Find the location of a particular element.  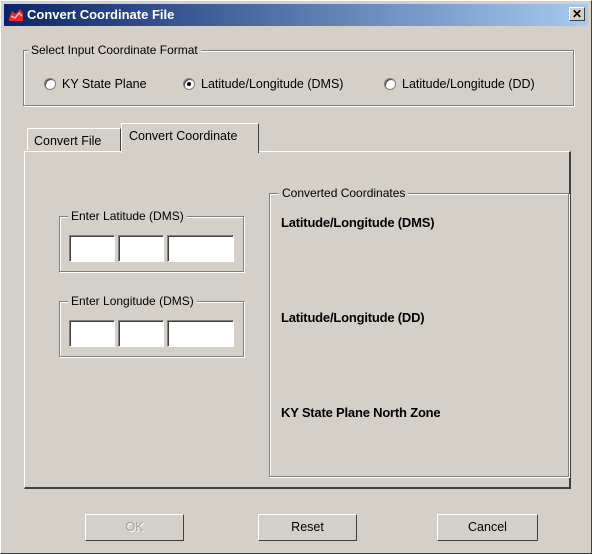

latitude-seconds-input is located at coordinates (200, 248).